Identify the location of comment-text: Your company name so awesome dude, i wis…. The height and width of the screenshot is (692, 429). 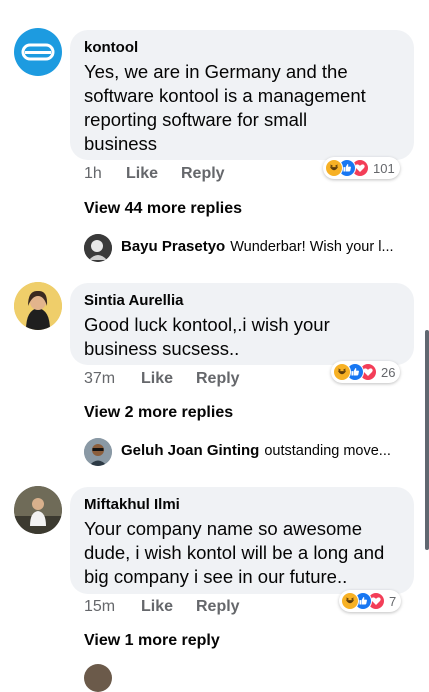
(234, 552).